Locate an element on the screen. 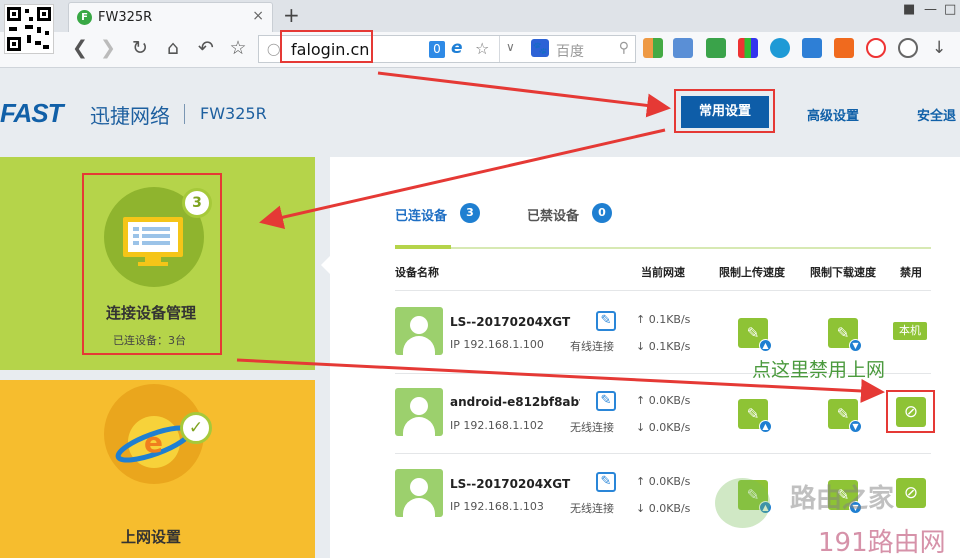  apps-grid-icon is located at coordinates (653, 48).